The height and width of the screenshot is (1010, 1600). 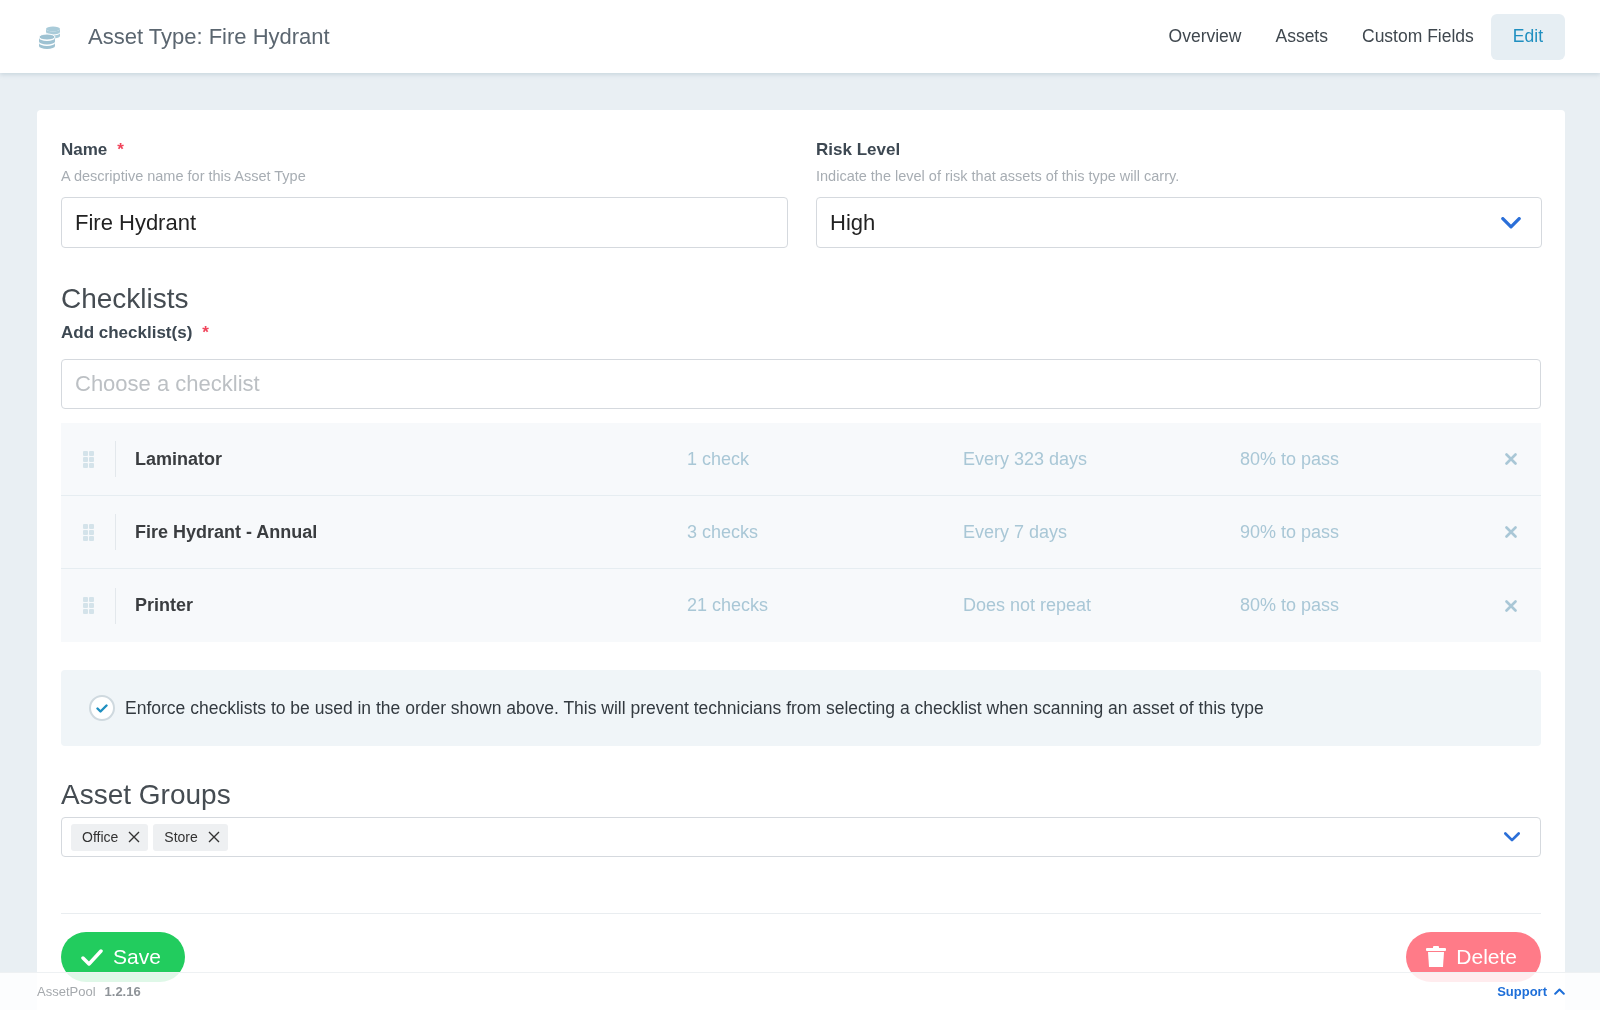 I want to click on check-count: 1 check, so click(x=719, y=459).